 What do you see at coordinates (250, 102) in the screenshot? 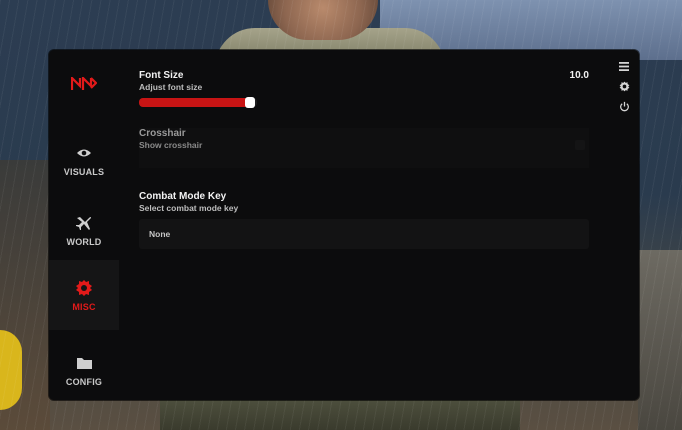
I see `slider-thumb` at bounding box center [250, 102].